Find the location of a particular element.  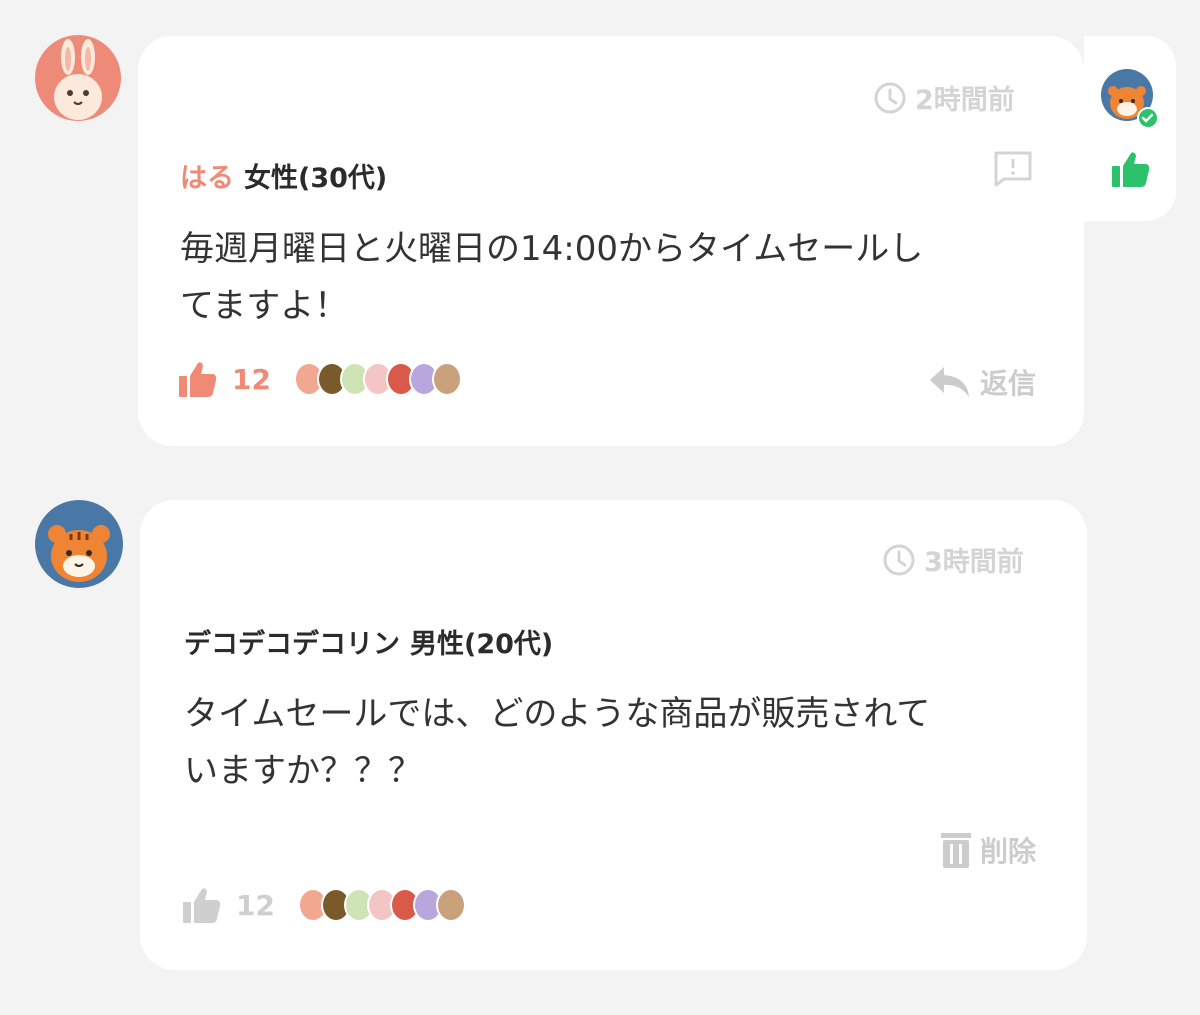

comment-text-line: いますか？？？ is located at coordinates (303, 771).